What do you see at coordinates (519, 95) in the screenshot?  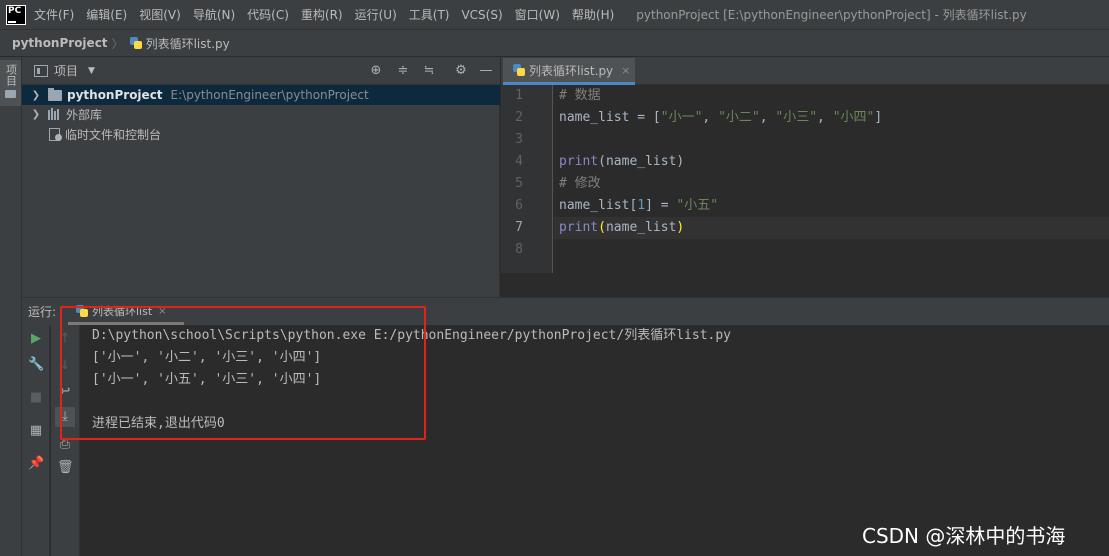 I see `line-number: 1` at bounding box center [519, 95].